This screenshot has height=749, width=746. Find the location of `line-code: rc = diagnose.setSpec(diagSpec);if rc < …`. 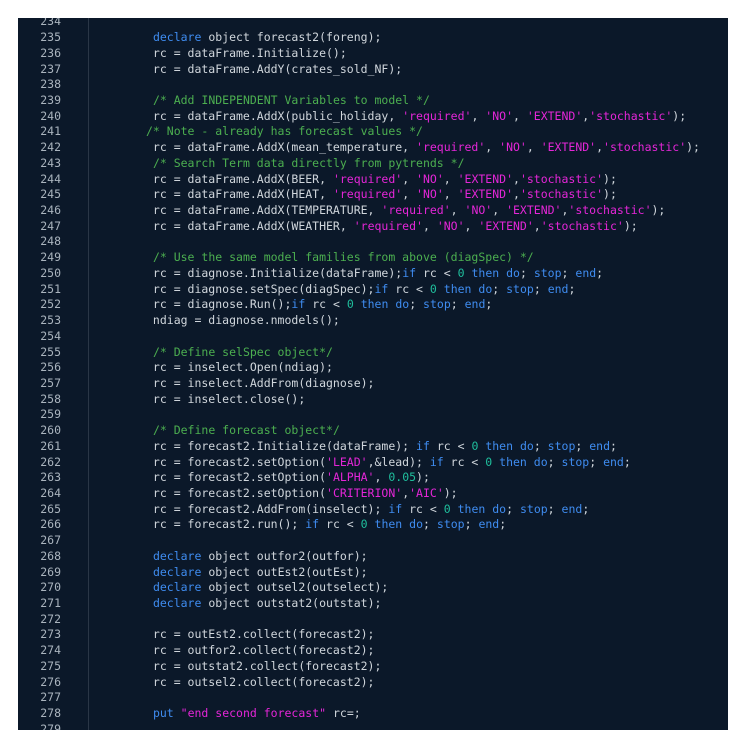

line-code: rc = diagnose.setSpec(diagSpec);if rc < … is located at coordinates (361, 288).